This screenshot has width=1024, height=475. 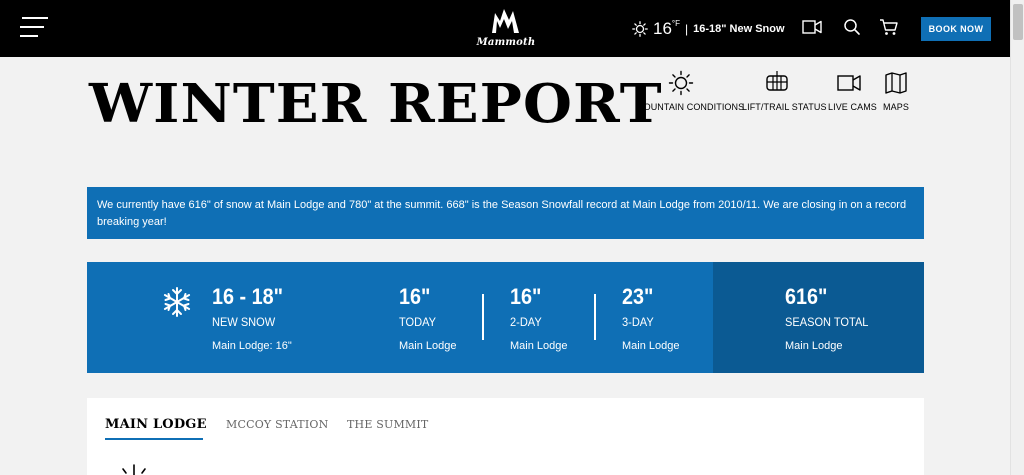 What do you see at coordinates (690, 107) in the screenshot?
I see `quicklink-label: MOUNTAIN CONDITIONS` at bounding box center [690, 107].